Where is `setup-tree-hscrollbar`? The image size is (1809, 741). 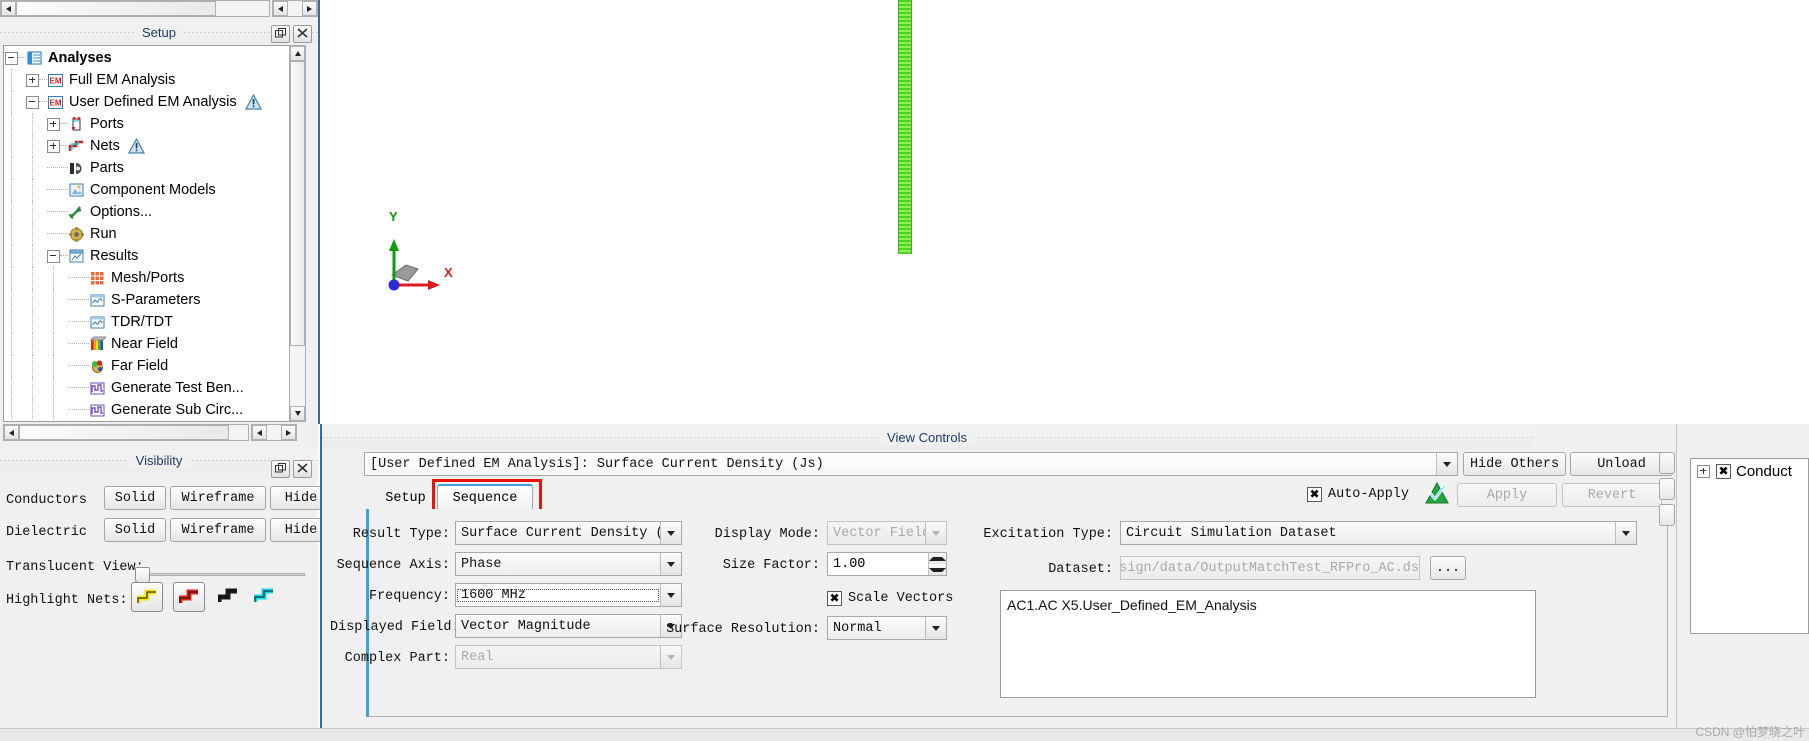
setup-tree-hscrollbar is located at coordinates (126, 432).